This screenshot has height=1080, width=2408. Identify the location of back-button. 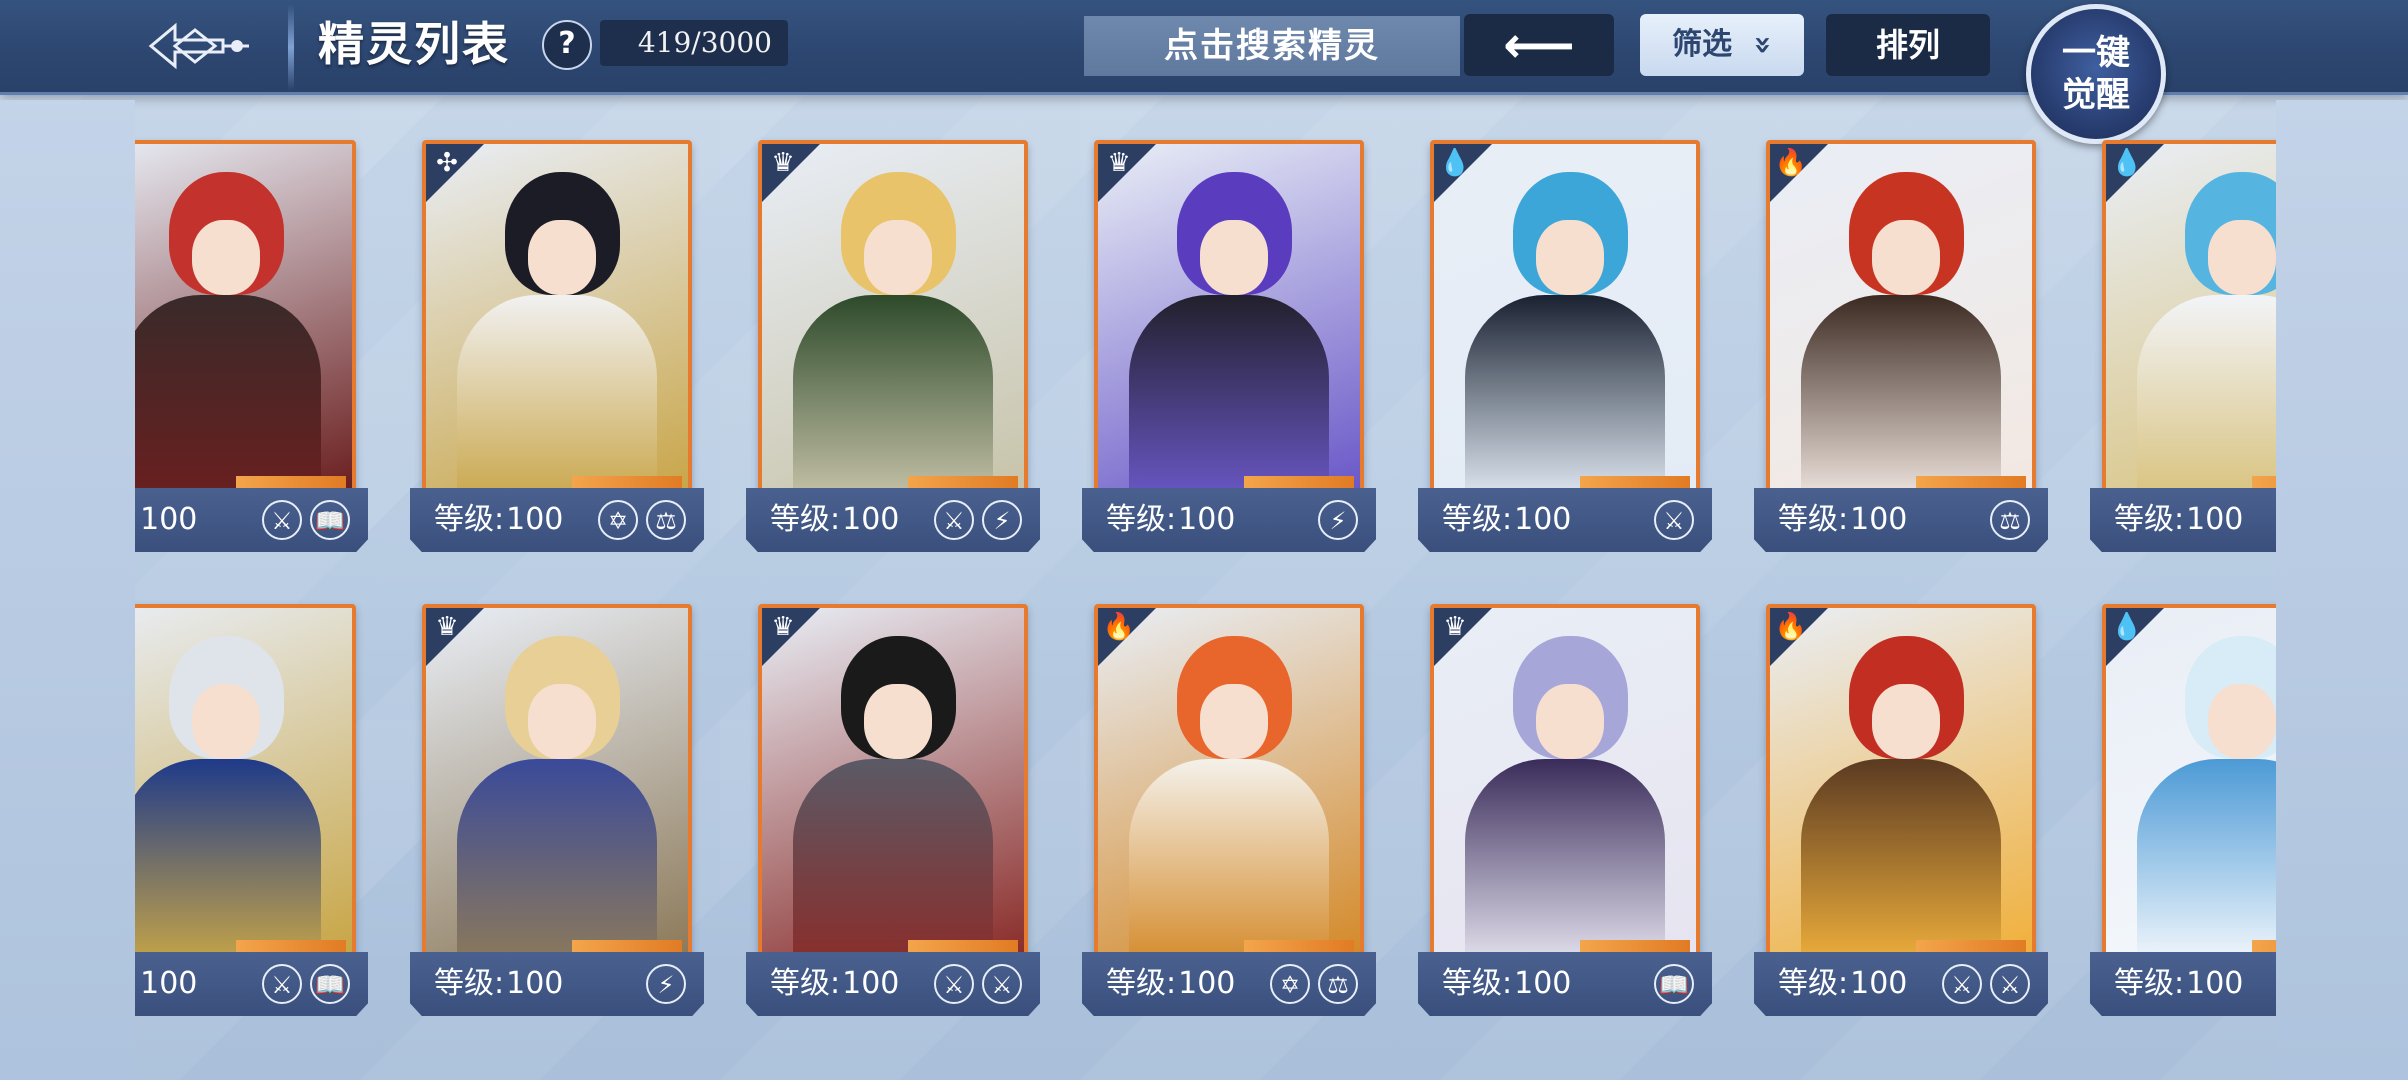
(200, 46).